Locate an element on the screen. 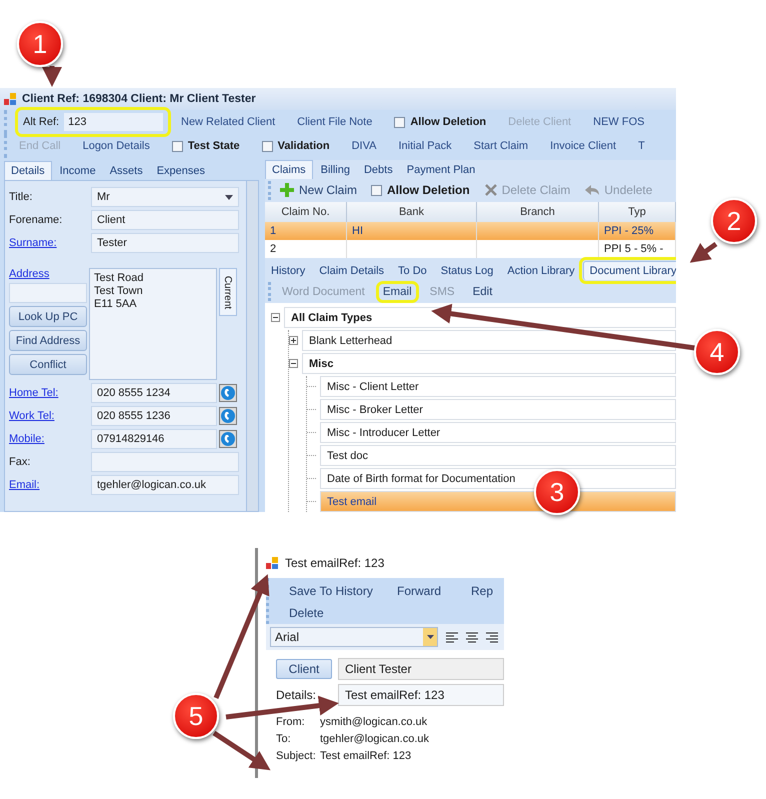 The height and width of the screenshot is (799, 766). address-button: Look Up PC is located at coordinates (48, 316).